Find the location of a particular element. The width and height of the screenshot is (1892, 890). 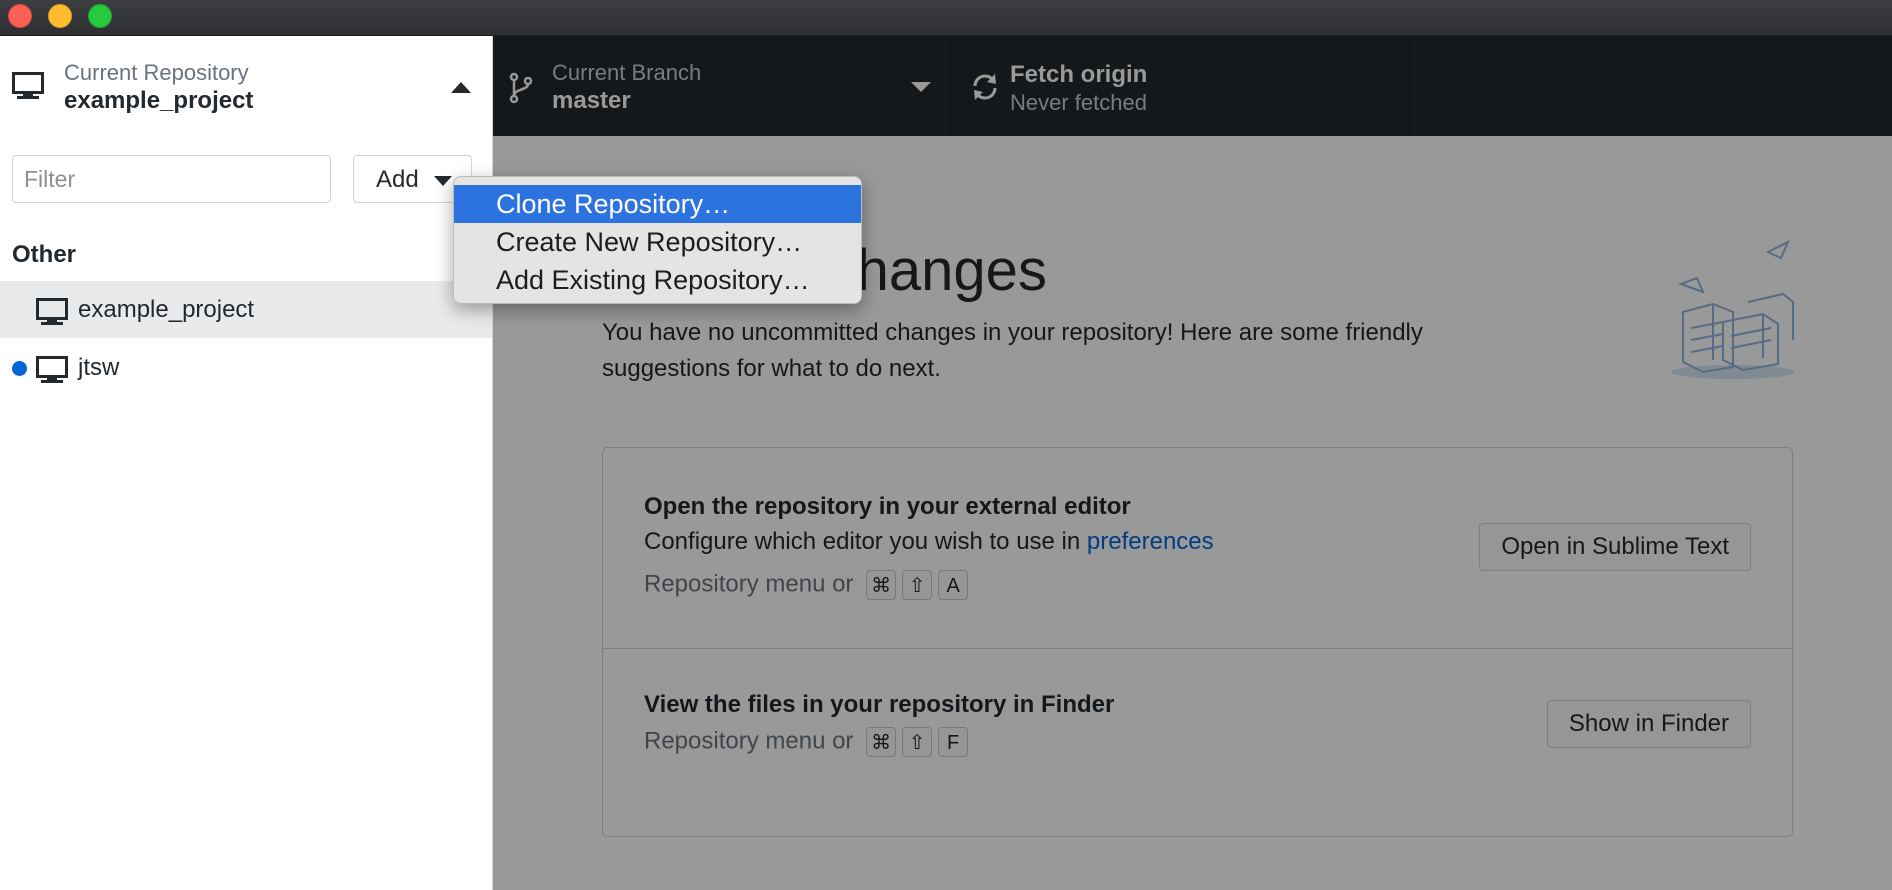

current-repository-name: example_project is located at coordinates (159, 100).